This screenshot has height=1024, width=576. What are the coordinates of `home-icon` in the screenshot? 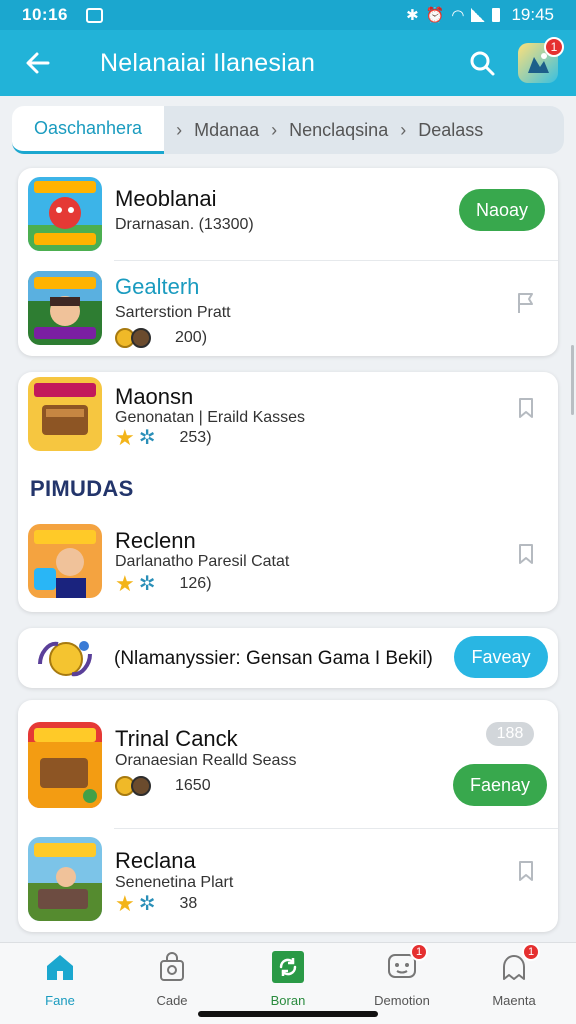 It's located at (60, 967).